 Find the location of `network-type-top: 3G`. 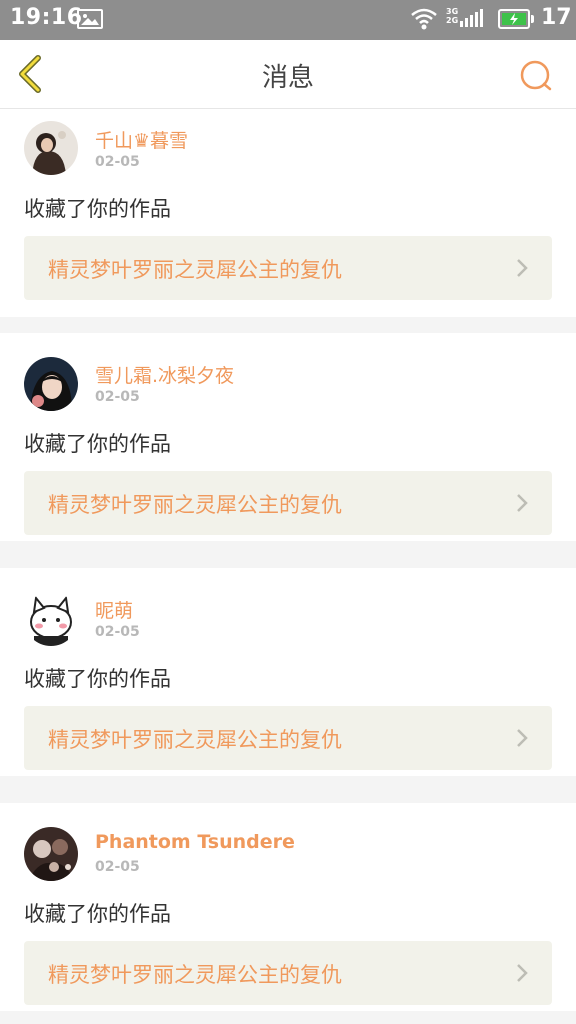

network-type-top: 3G is located at coordinates (452, 11).